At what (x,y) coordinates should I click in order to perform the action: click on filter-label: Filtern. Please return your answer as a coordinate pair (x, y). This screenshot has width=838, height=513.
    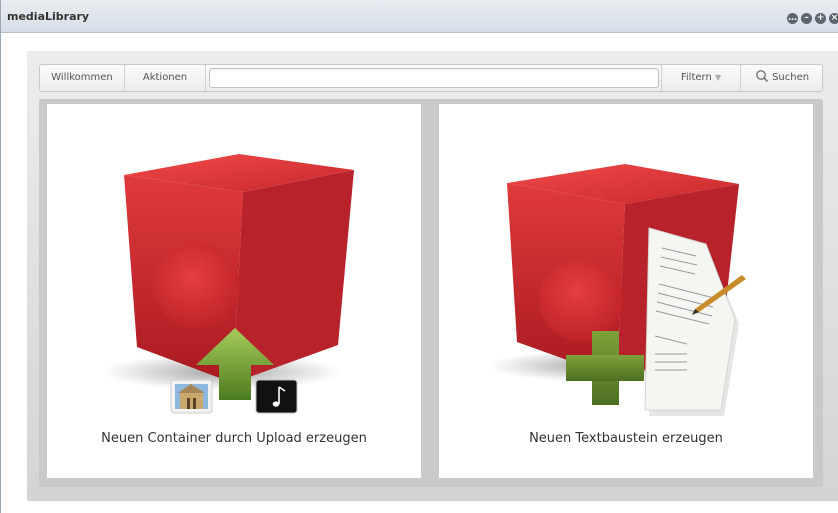
    Looking at the image, I should click on (696, 77).